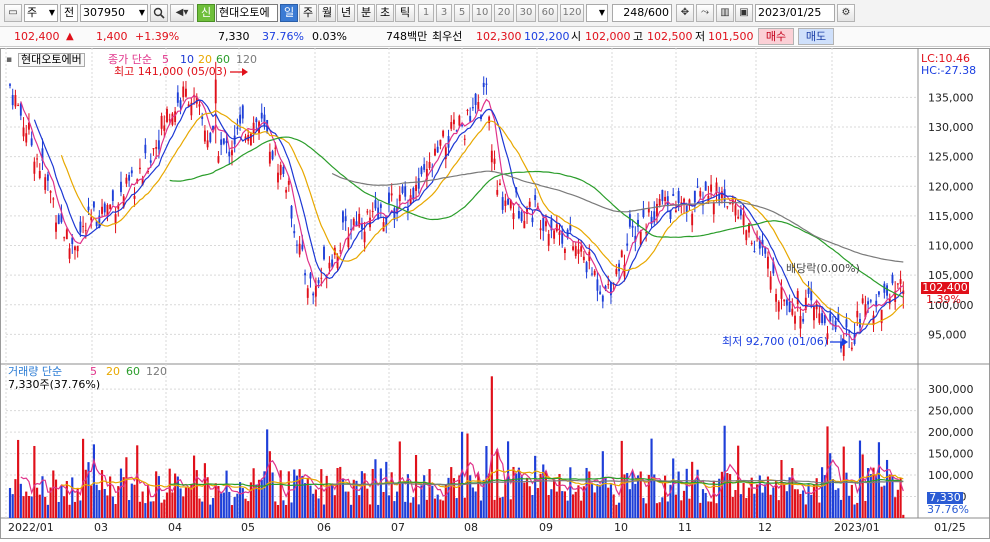 Image resolution: width=990 pixels, height=542 pixels. Describe the element at coordinates (247, 13) in the screenshot. I see `stock-name-field: 현대오토에` at that location.